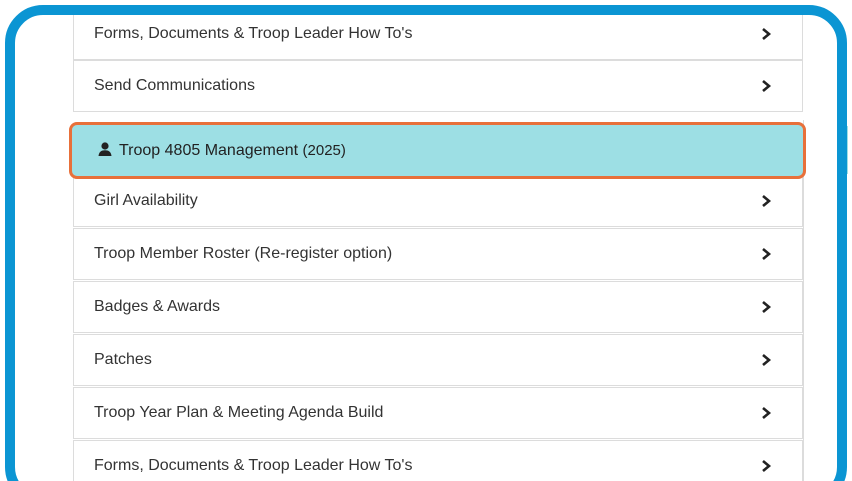 Image resolution: width=852 pixels, height=481 pixels. Describe the element at coordinates (157, 306) in the screenshot. I see `menu-item-label: Badges & Awards` at that location.